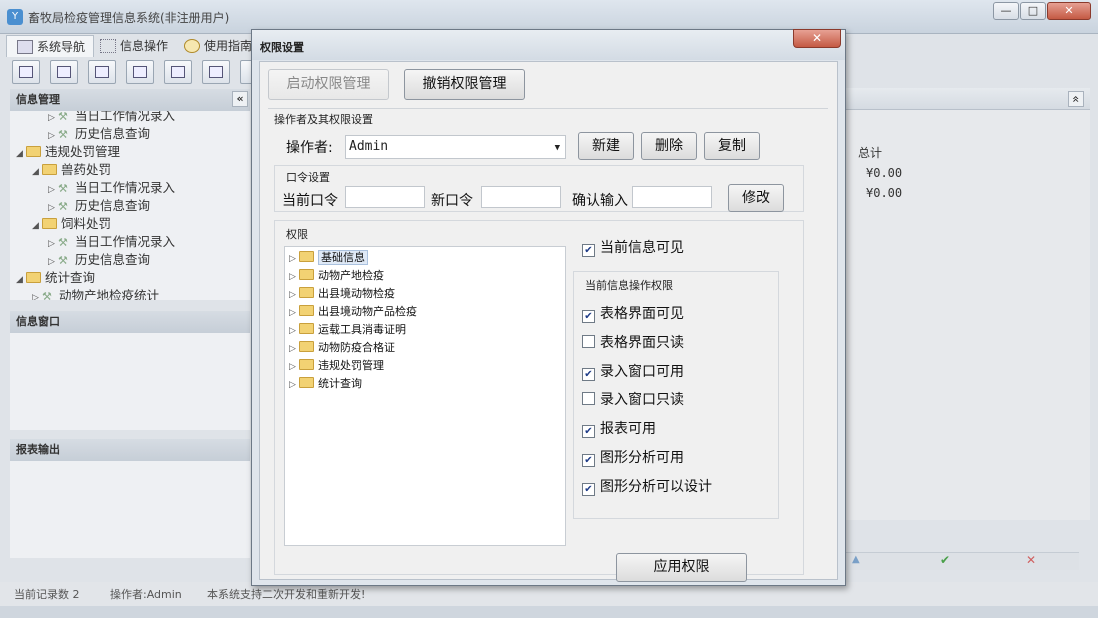 The width and height of the screenshot is (1098, 618). What do you see at coordinates (328, 258) in the screenshot?
I see `perm-tree-item: ▷ 基础信息` at bounding box center [328, 258].